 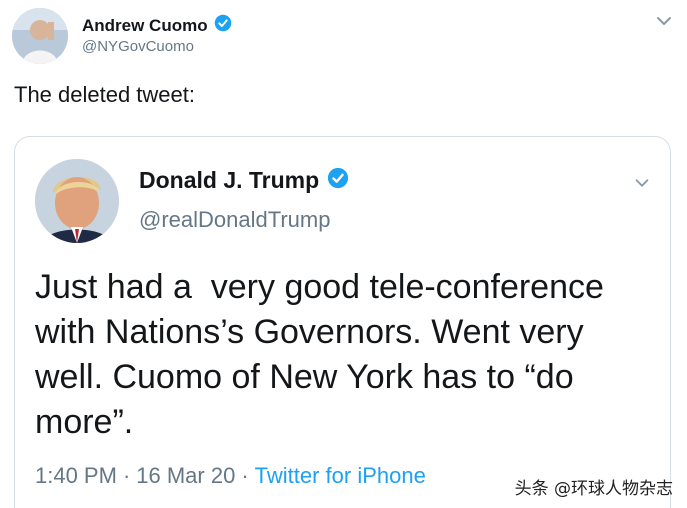 I want to click on tweet-date: 16 Mar 20, so click(x=185, y=476).